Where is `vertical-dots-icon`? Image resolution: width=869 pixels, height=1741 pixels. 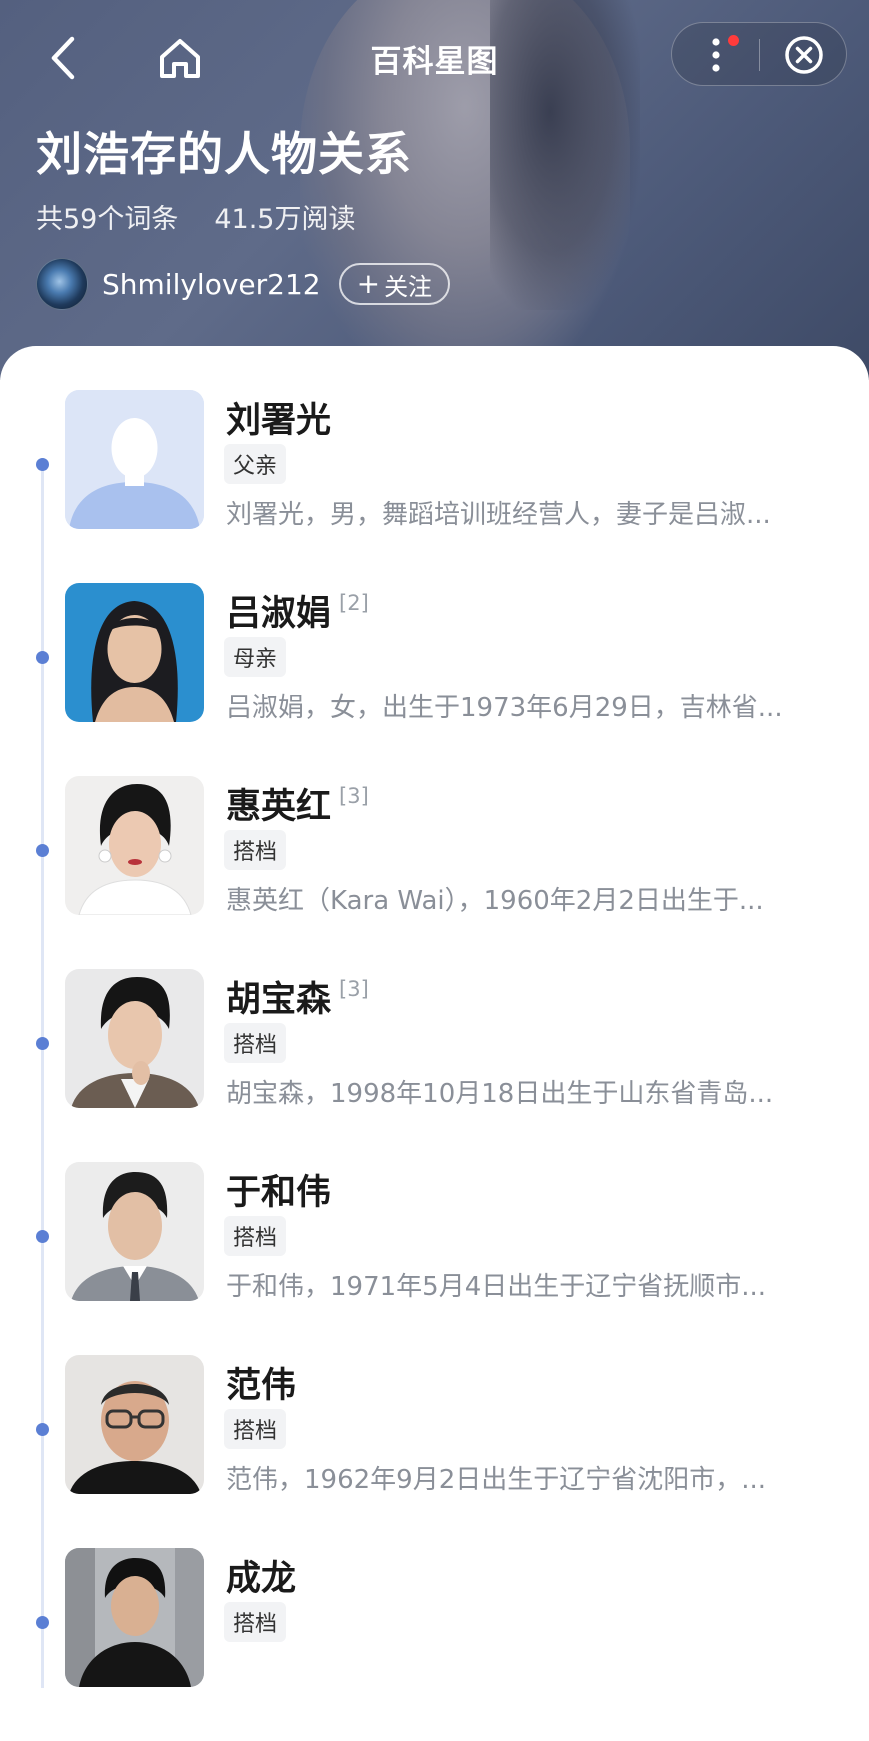
vertical-dots-icon is located at coordinates (715, 55).